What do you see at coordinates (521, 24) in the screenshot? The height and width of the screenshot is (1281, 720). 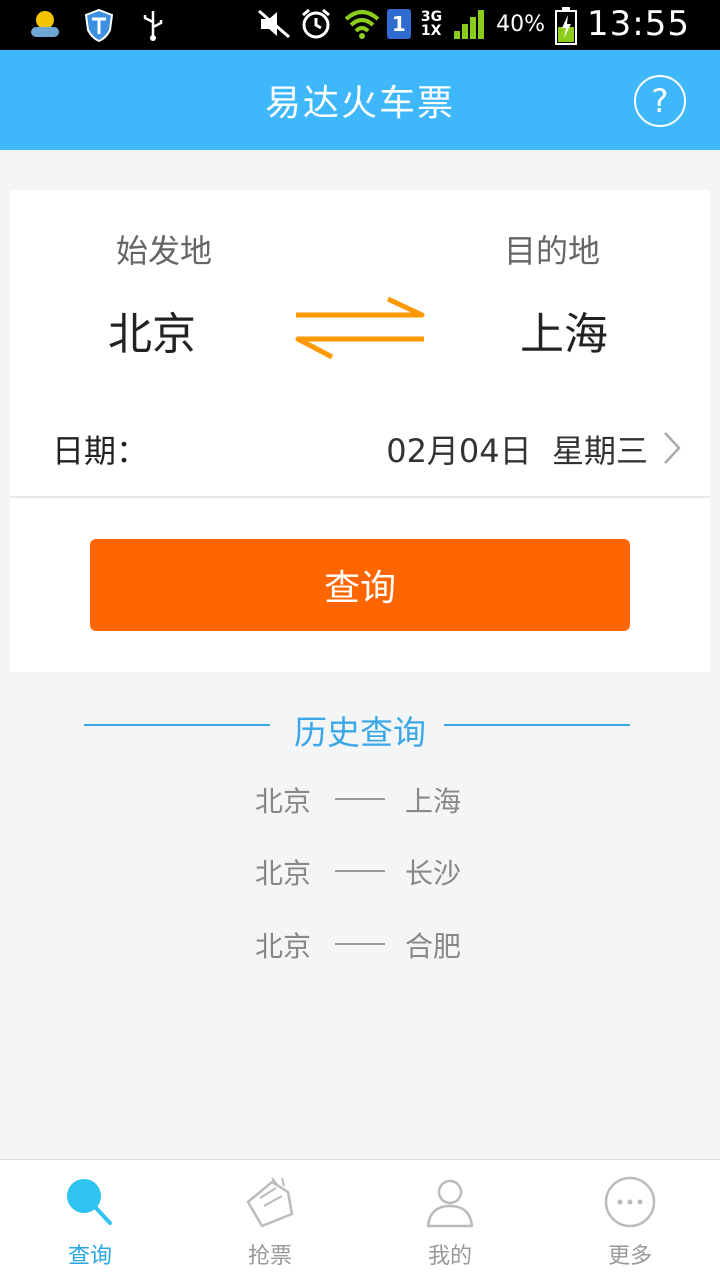 I see `battery-percent: 40%` at bounding box center [521, 24].